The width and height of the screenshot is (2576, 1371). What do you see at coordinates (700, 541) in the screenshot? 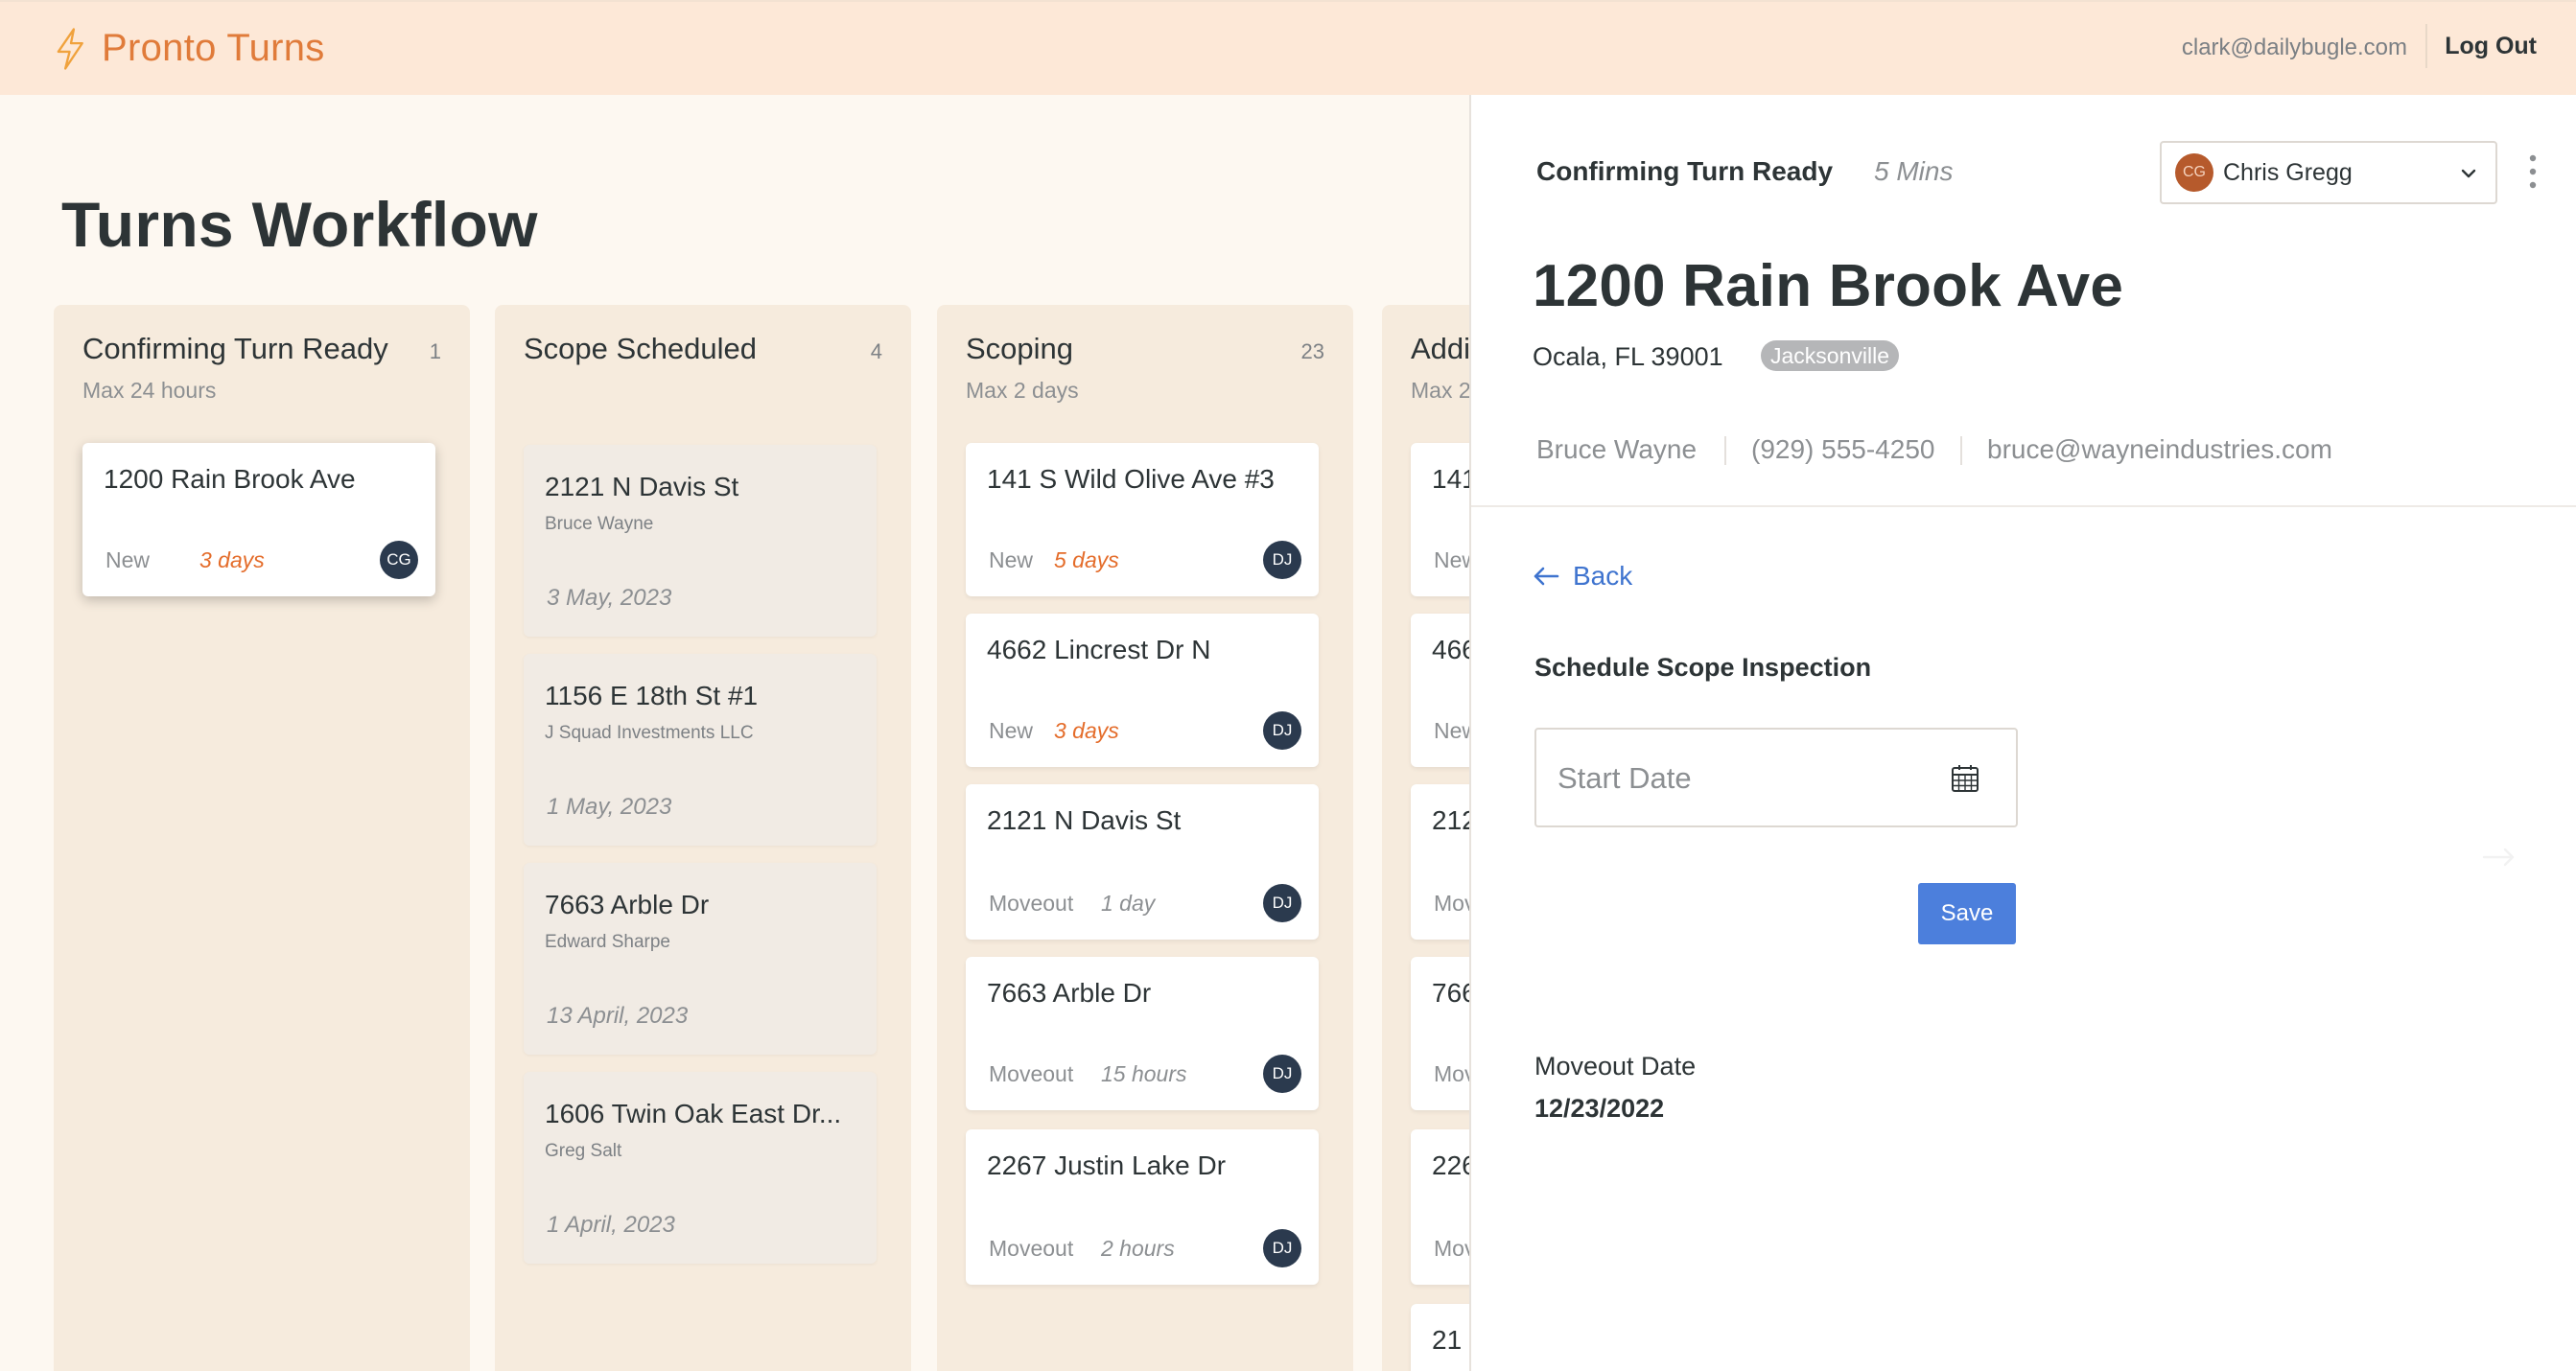
I see `turn-card: 2121 N Davis St Bruce Wayne 3 May, 2023` at bounding box center [700, 541].